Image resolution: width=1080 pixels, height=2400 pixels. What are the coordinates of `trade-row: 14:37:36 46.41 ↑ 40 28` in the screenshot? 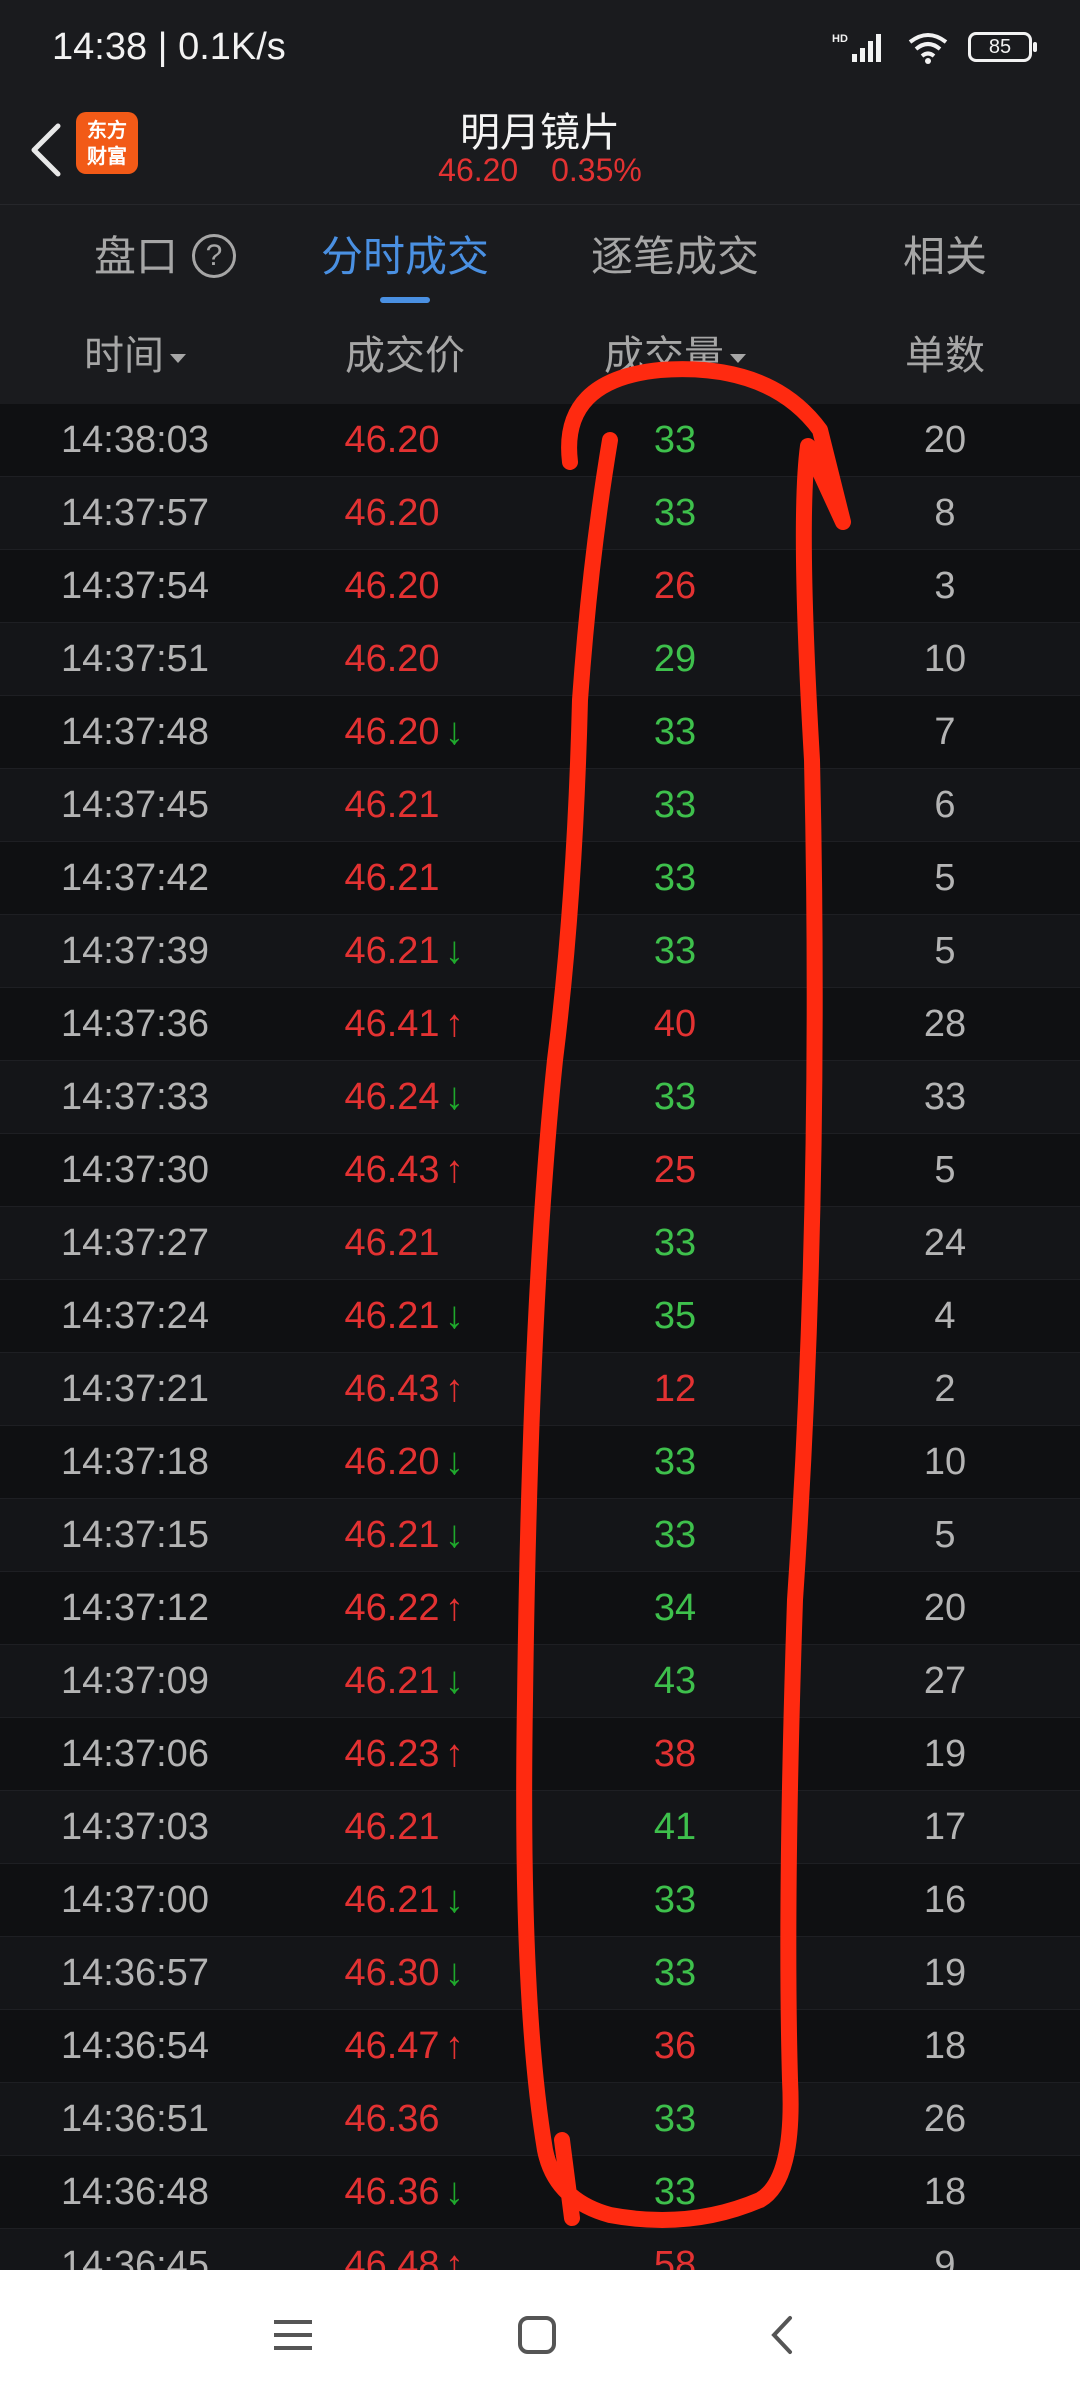 It's located at (540, 1024).